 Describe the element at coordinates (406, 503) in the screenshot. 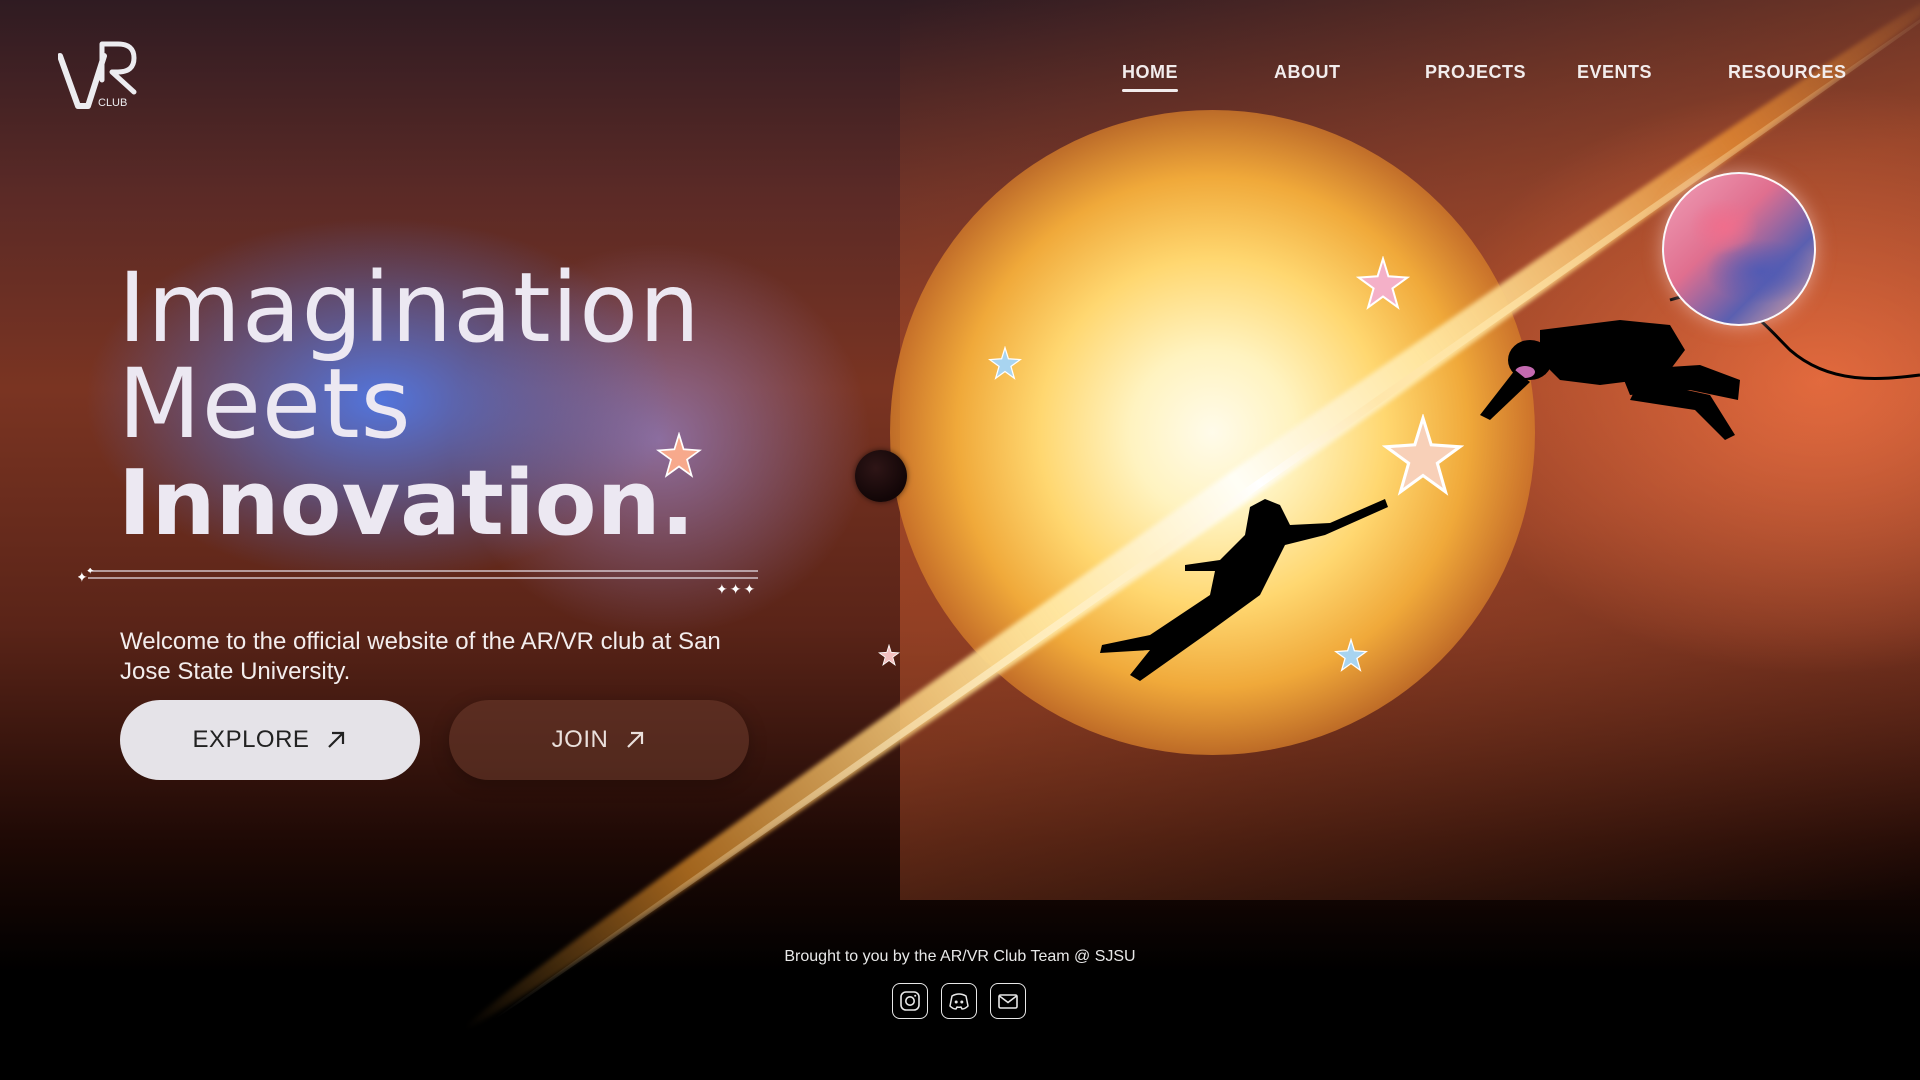

I see `headline-line-3: Innovation.` at that location.